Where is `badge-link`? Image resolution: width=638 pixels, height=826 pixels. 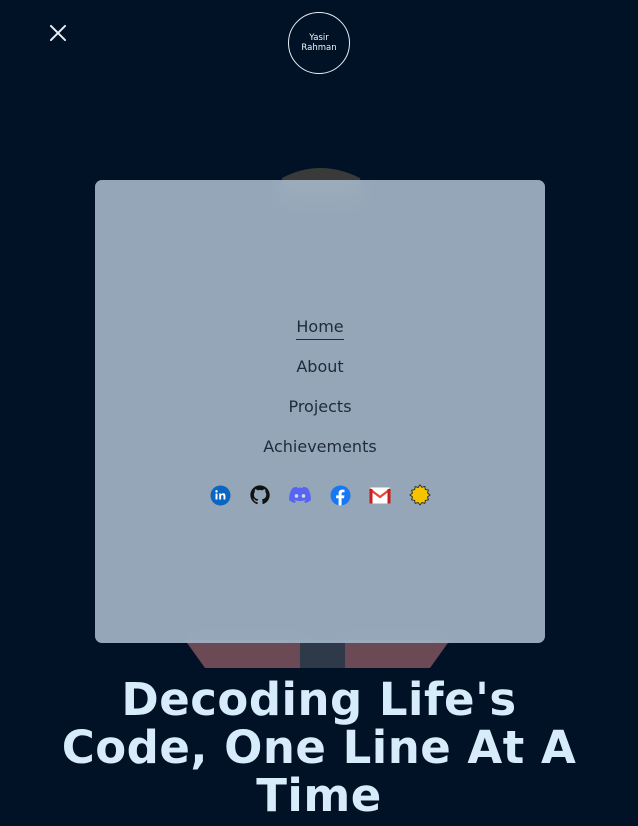
badge-link is located at coordinates (420, 495).